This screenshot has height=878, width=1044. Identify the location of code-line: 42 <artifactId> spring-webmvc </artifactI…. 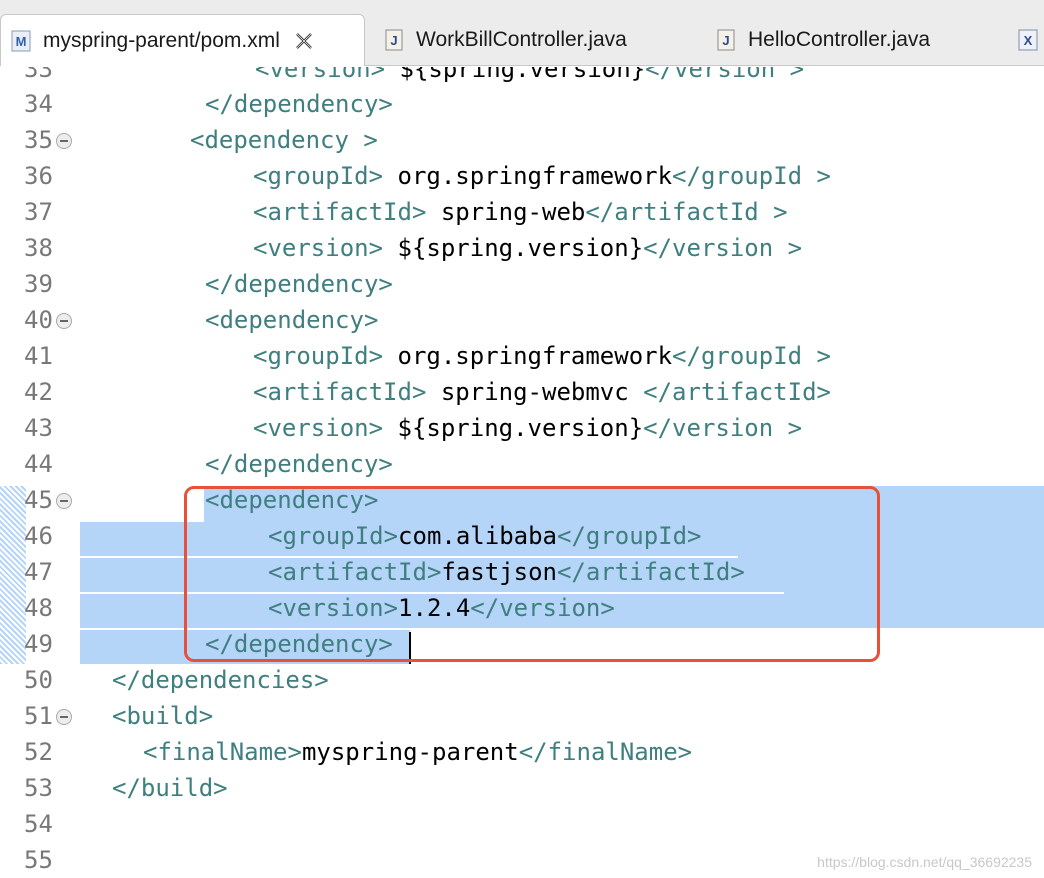
(522, 392).